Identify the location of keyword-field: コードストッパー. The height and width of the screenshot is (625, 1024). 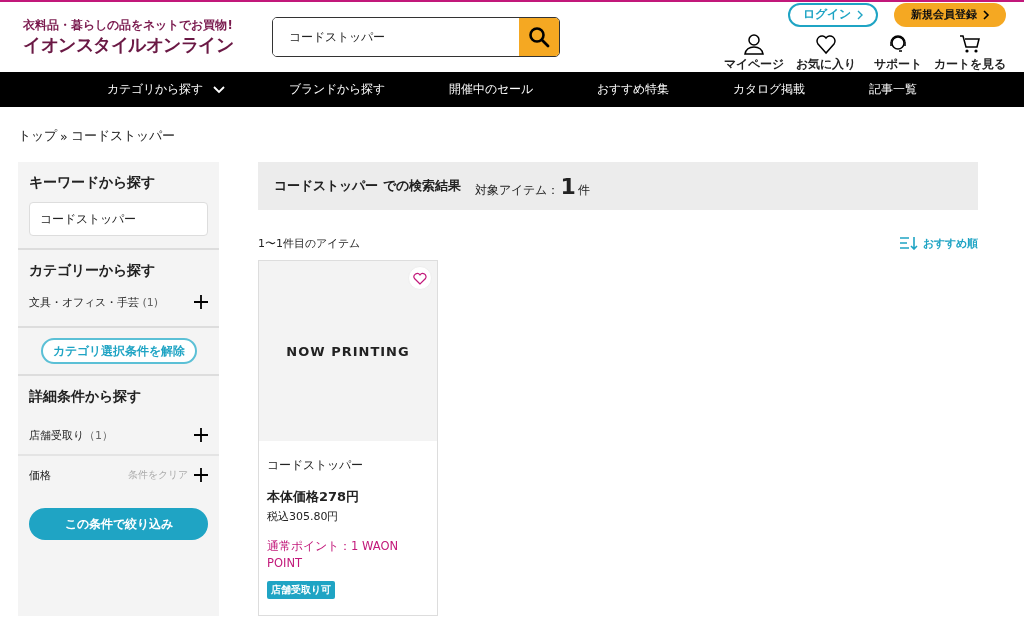
(118, 219).